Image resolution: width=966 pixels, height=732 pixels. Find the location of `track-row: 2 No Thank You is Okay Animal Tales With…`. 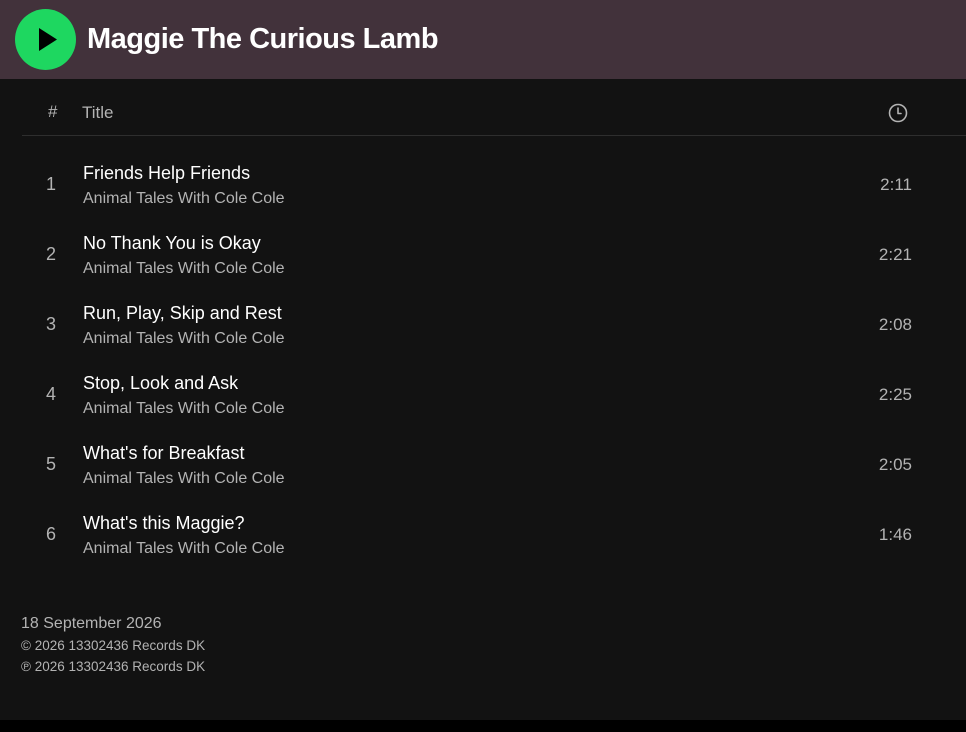

track-row: 2 No Thank You is Okay Animal Tales With… is located at coordinates (494, 255).